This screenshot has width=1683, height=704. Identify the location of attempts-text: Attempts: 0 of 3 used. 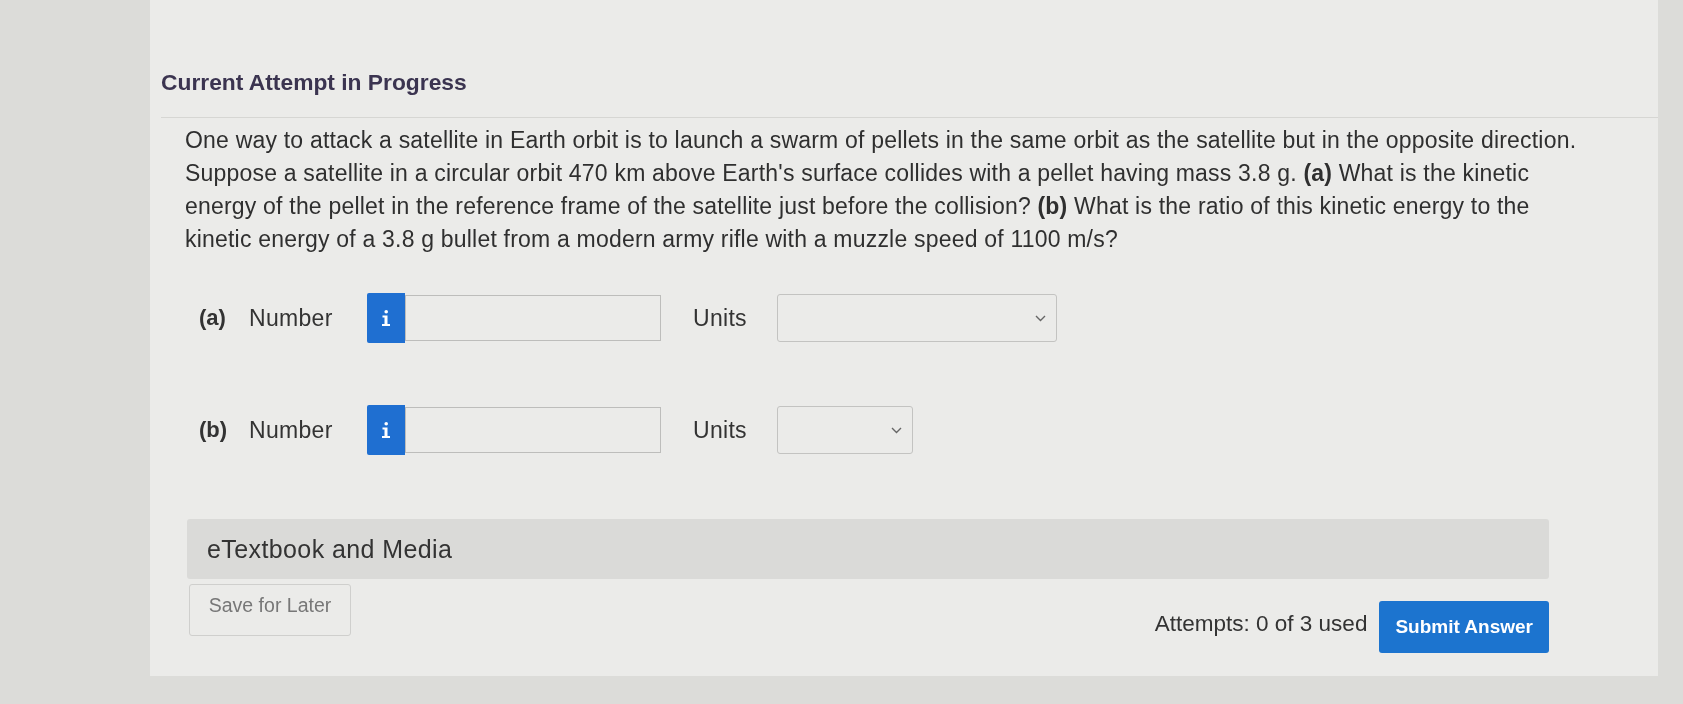
(1261, 624).